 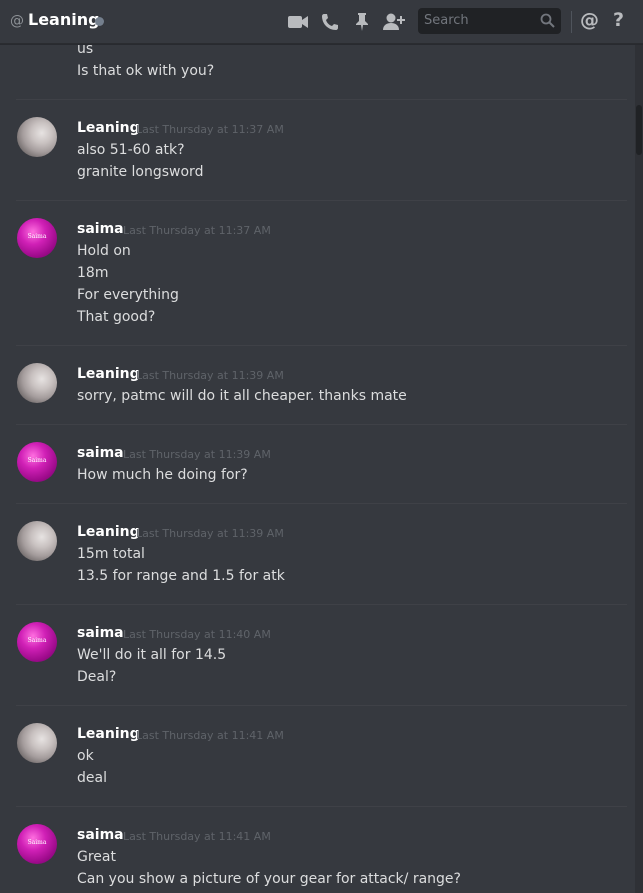 I want to click on message-line: granite longsword, so click(x=140, y=172).